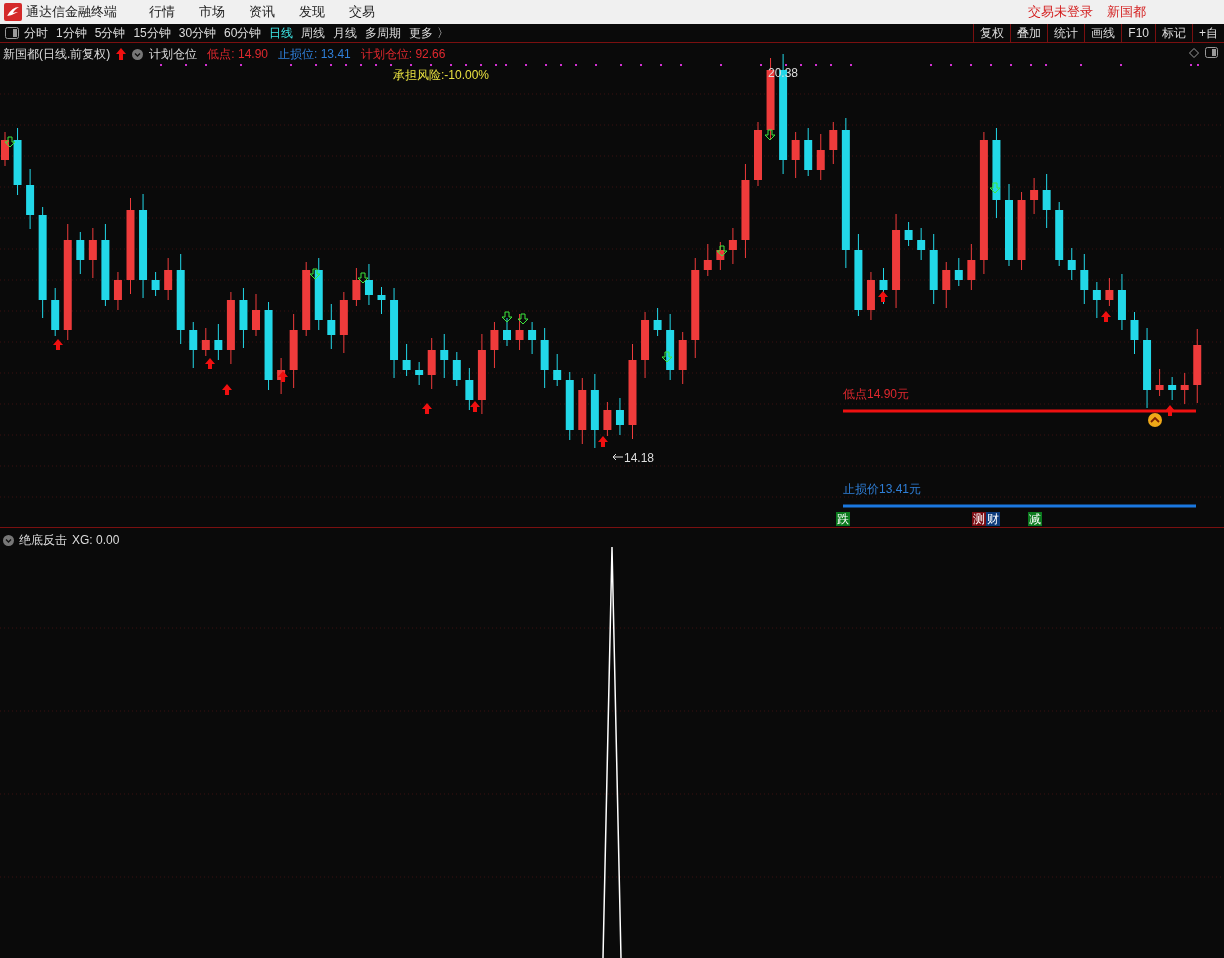 Image resolution: width=1224 pixels, height=958 pixels. I want to click on period-tab: 1分钟, so click(71, 33).